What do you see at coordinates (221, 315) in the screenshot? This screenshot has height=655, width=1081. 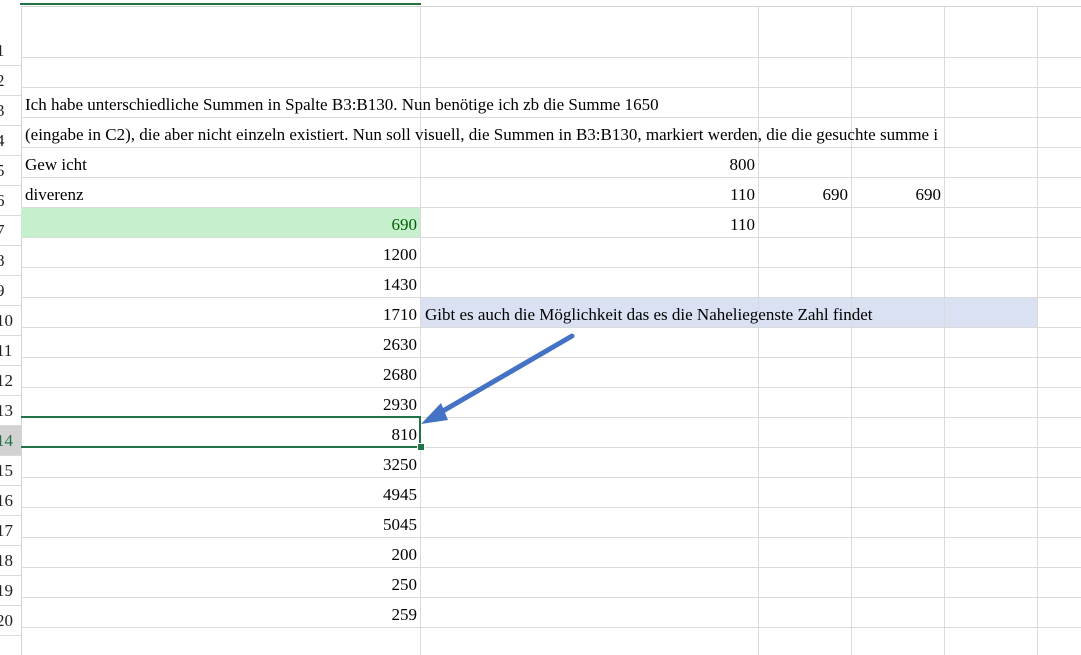 I see `cell-B10: 1710` at bounding box center [221, 315].